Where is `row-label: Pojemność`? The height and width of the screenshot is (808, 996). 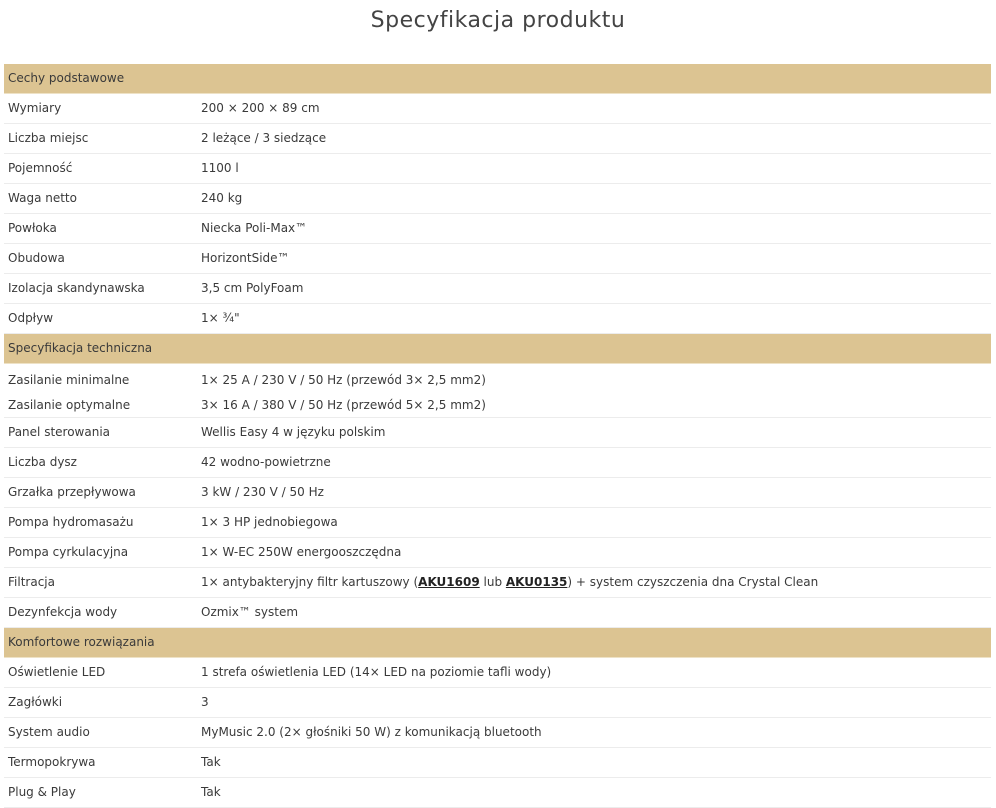
row-label: Pojemność is located at coordinates (40, 168).